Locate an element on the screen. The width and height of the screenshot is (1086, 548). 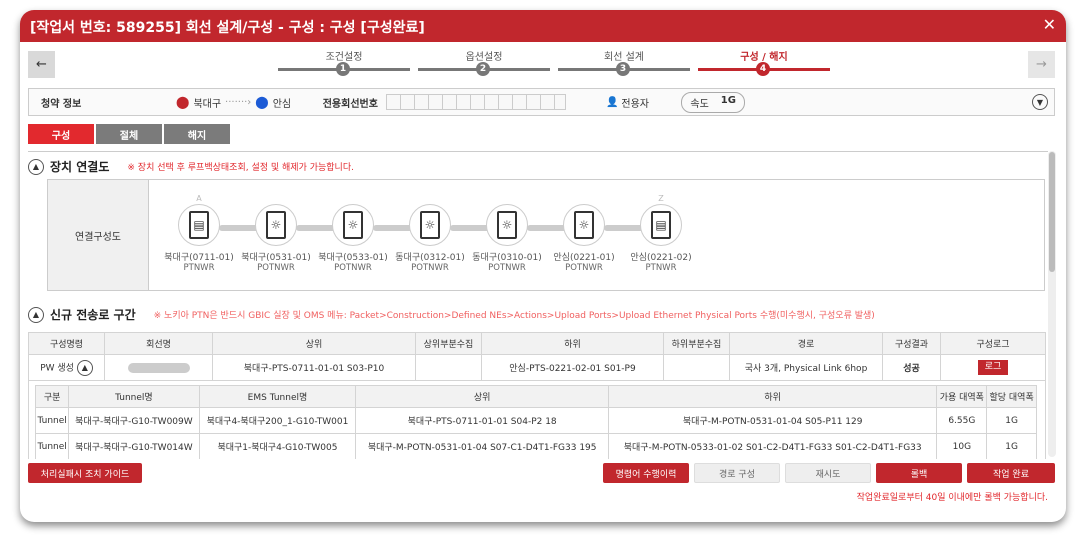
column-header: 구성로그 is located at coordinates (993, 343).